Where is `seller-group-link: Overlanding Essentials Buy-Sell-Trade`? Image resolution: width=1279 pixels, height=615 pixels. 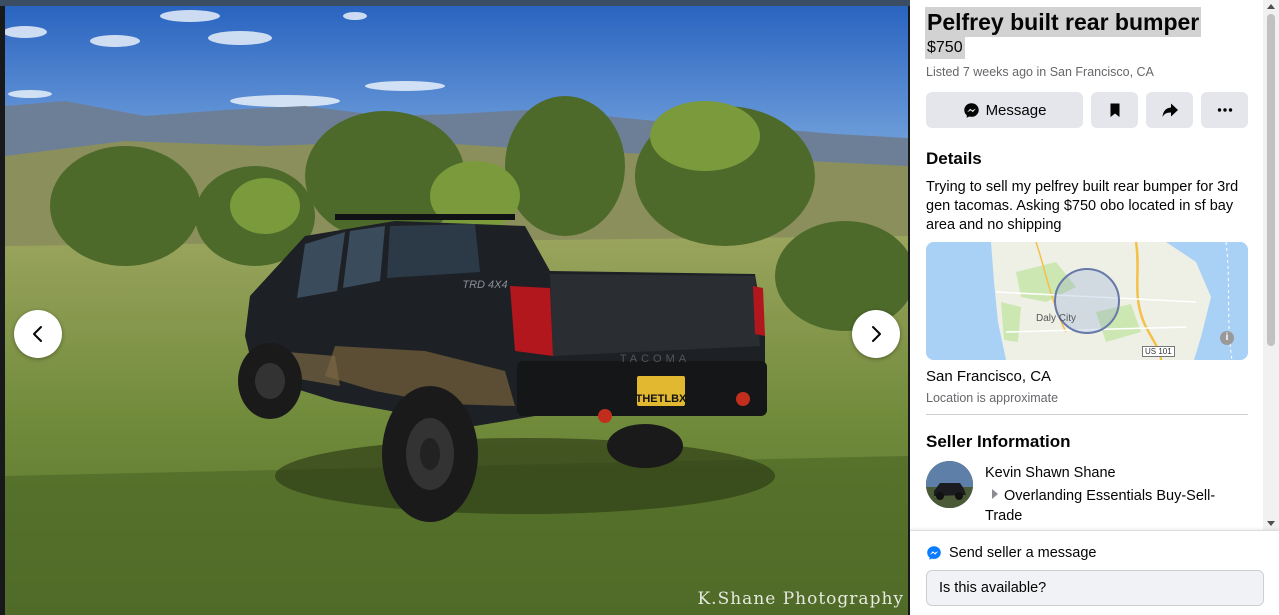
seller-group-link: Overlanding Essentials Buy-Sell-Trade is located at coordinates (1117, 506).